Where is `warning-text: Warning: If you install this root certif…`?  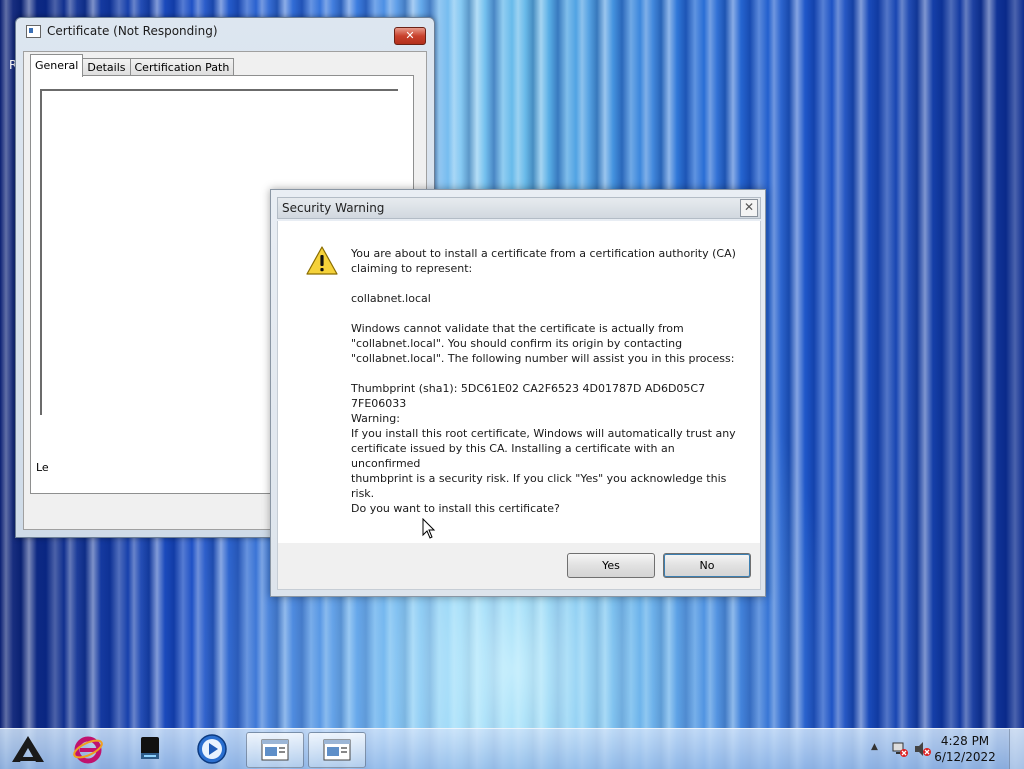 warning-text: Warning: If you install this root certif… is located at coordinates (543, 456).